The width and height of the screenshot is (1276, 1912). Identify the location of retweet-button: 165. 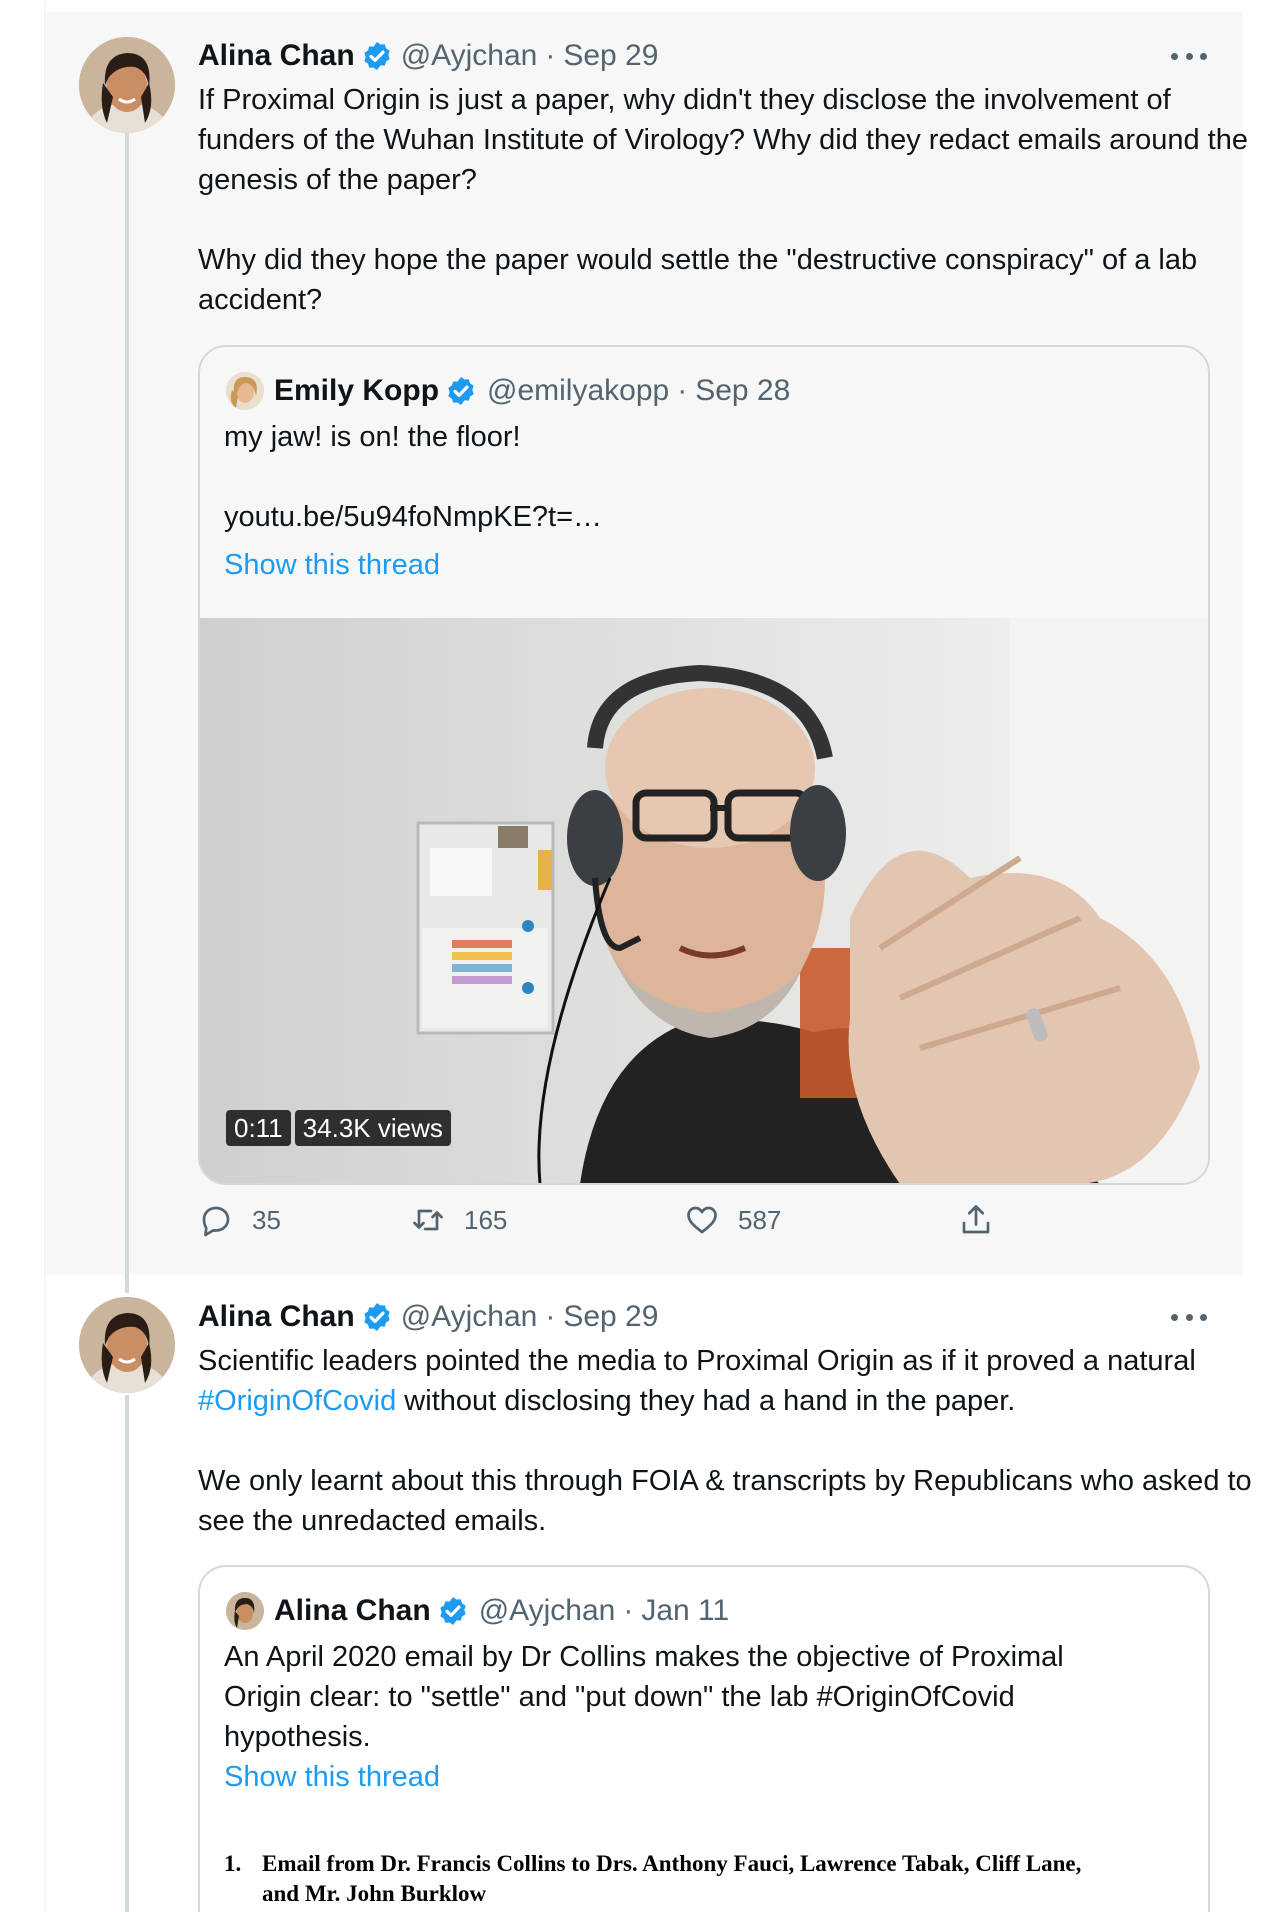
(458, 1220).